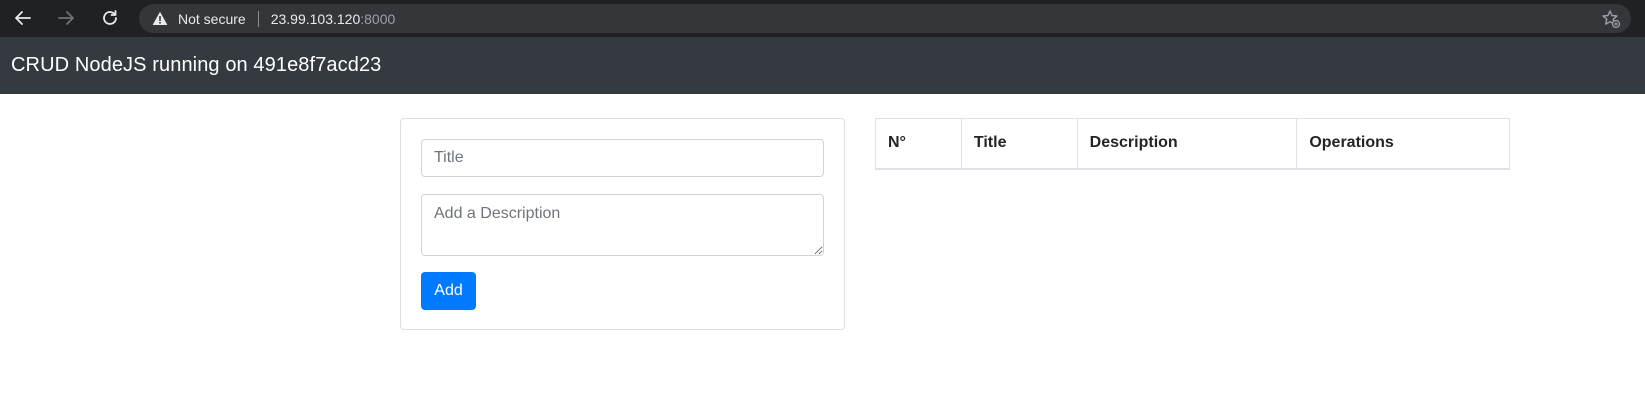  What do you see at coordinates (822, 65) in the screenshot?
I see `app-navbar: CRUD NodeJS running on 491e8f7acd23` at bounding box center [822, 65].